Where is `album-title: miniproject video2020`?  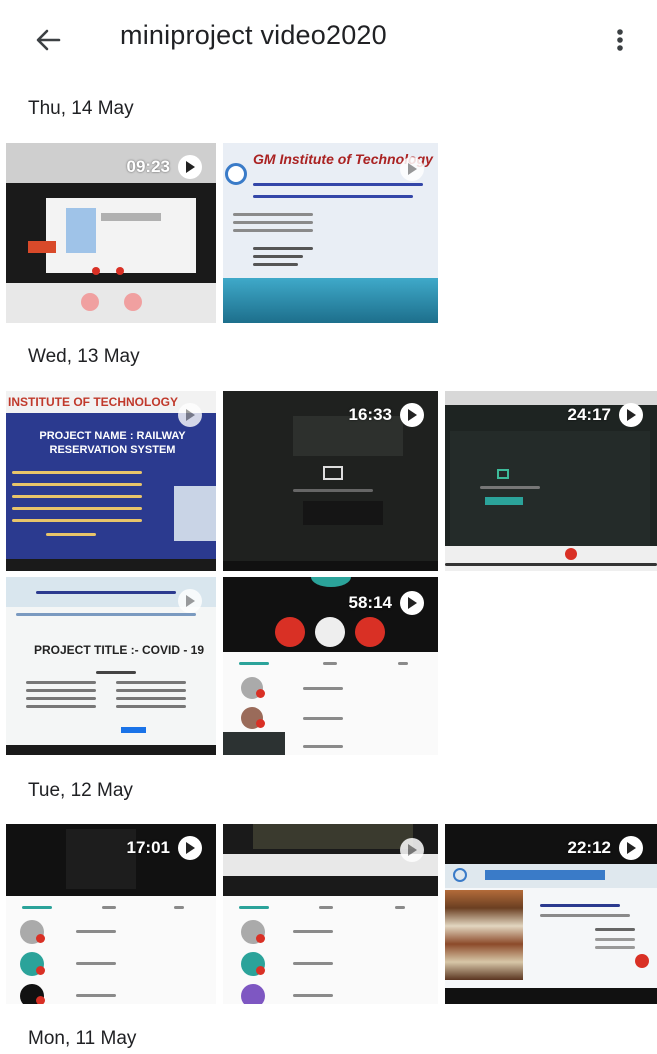
album-title: miniproject video2020 is located at coordinates (253, 35).